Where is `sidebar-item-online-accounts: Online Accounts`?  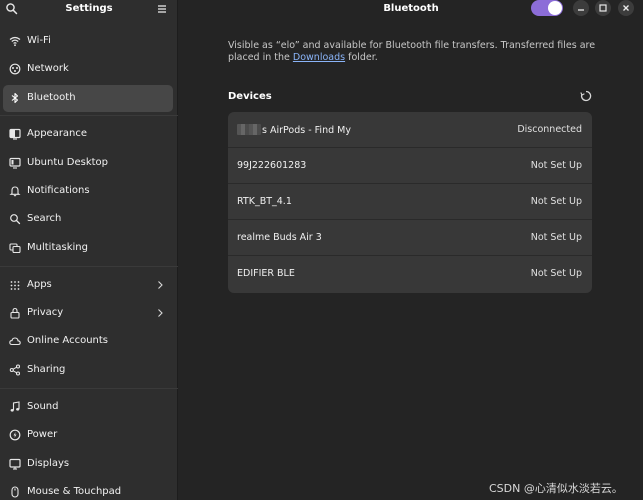
sidebar-item-online-accounts: Online Accounts is located at coordinates (88, 341).